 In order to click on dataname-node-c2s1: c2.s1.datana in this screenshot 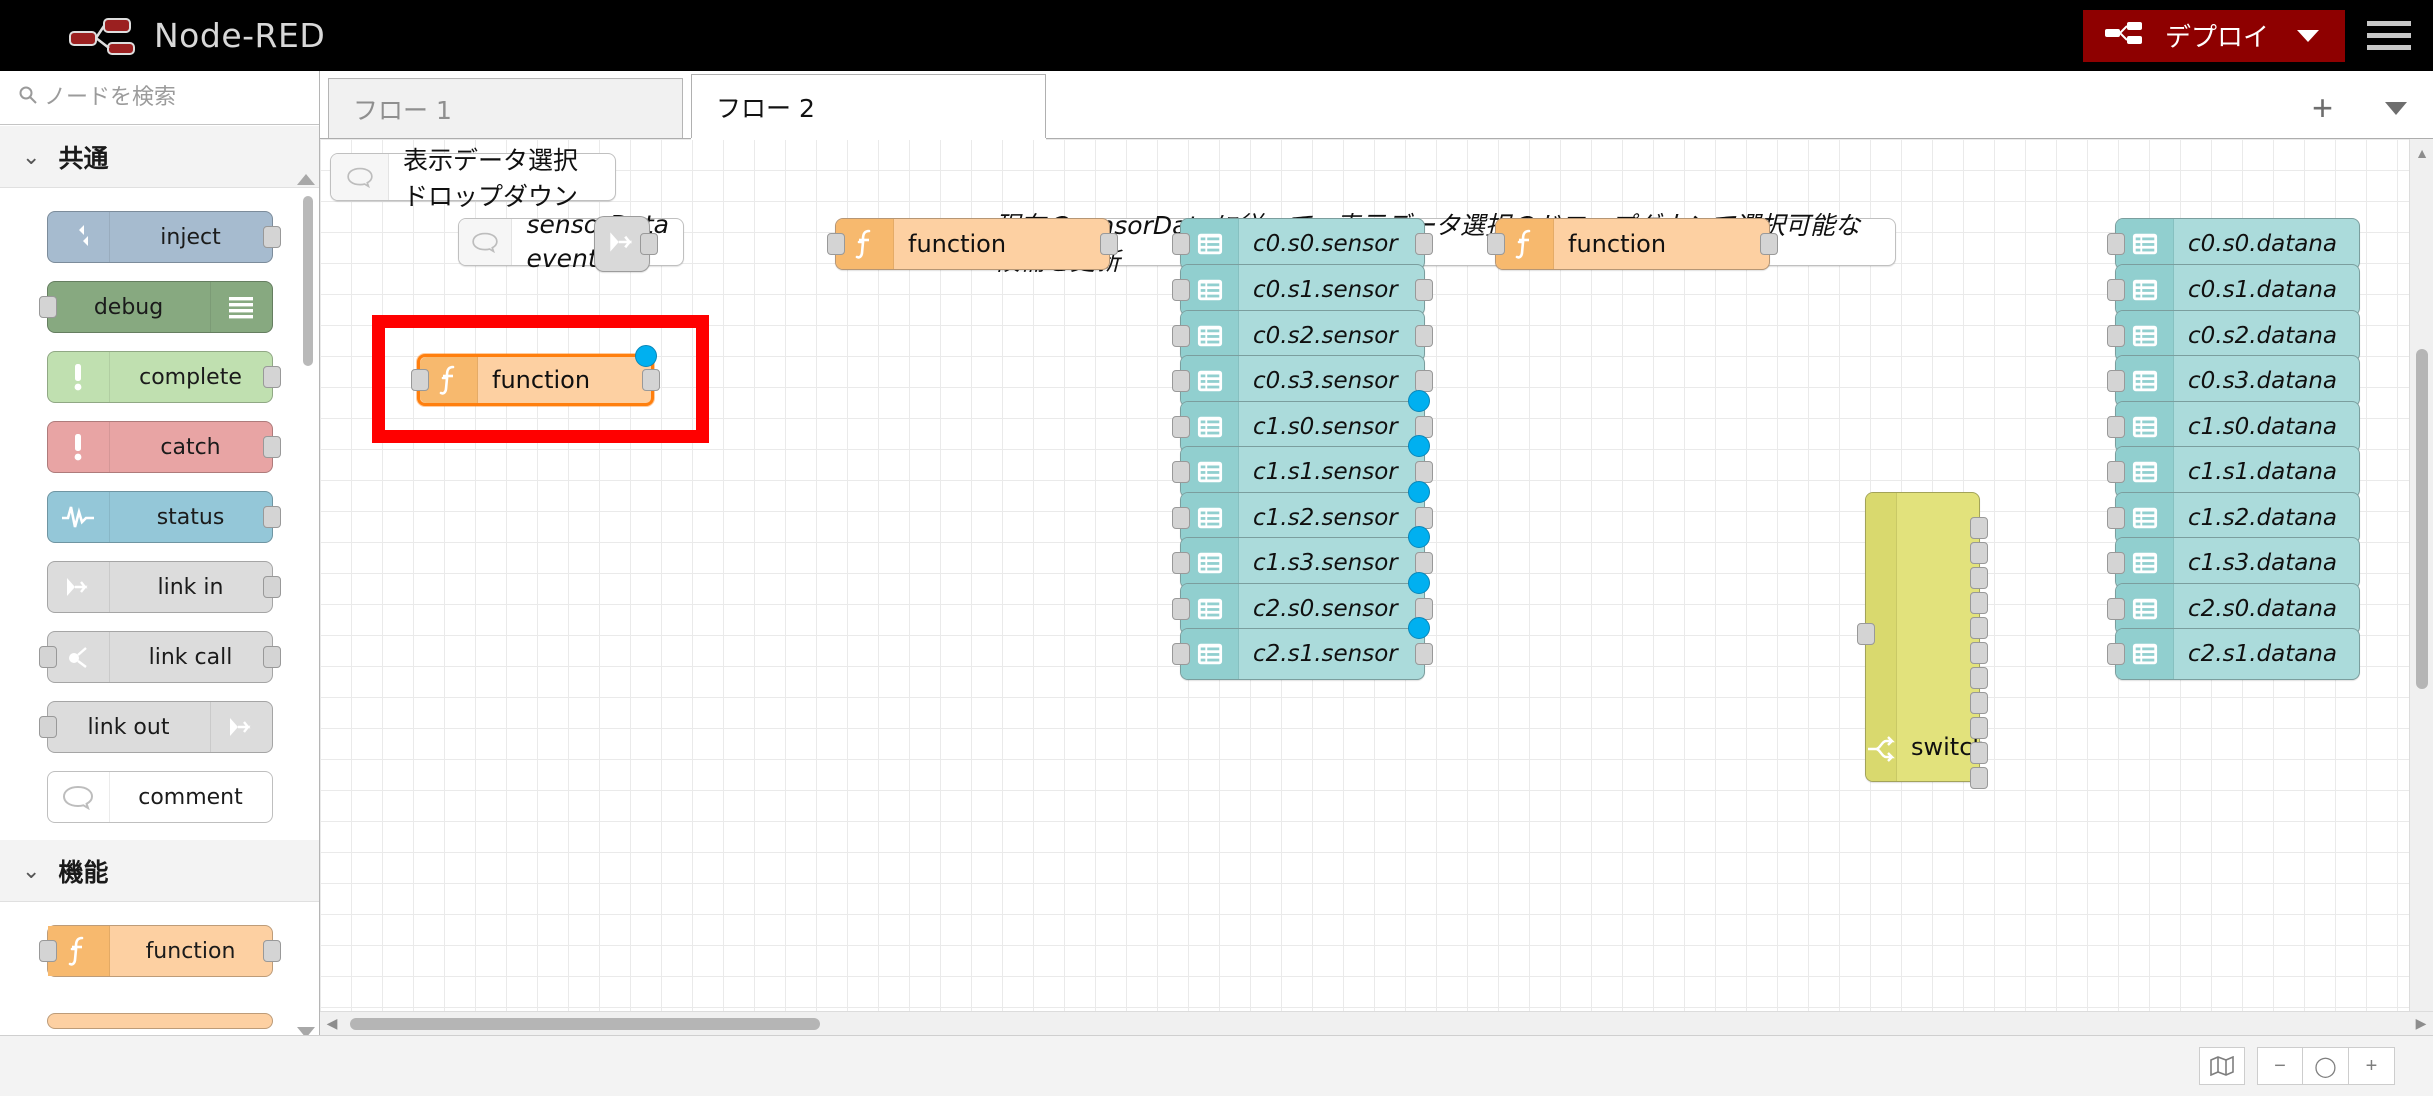, I will do `click(2233, 654)`.